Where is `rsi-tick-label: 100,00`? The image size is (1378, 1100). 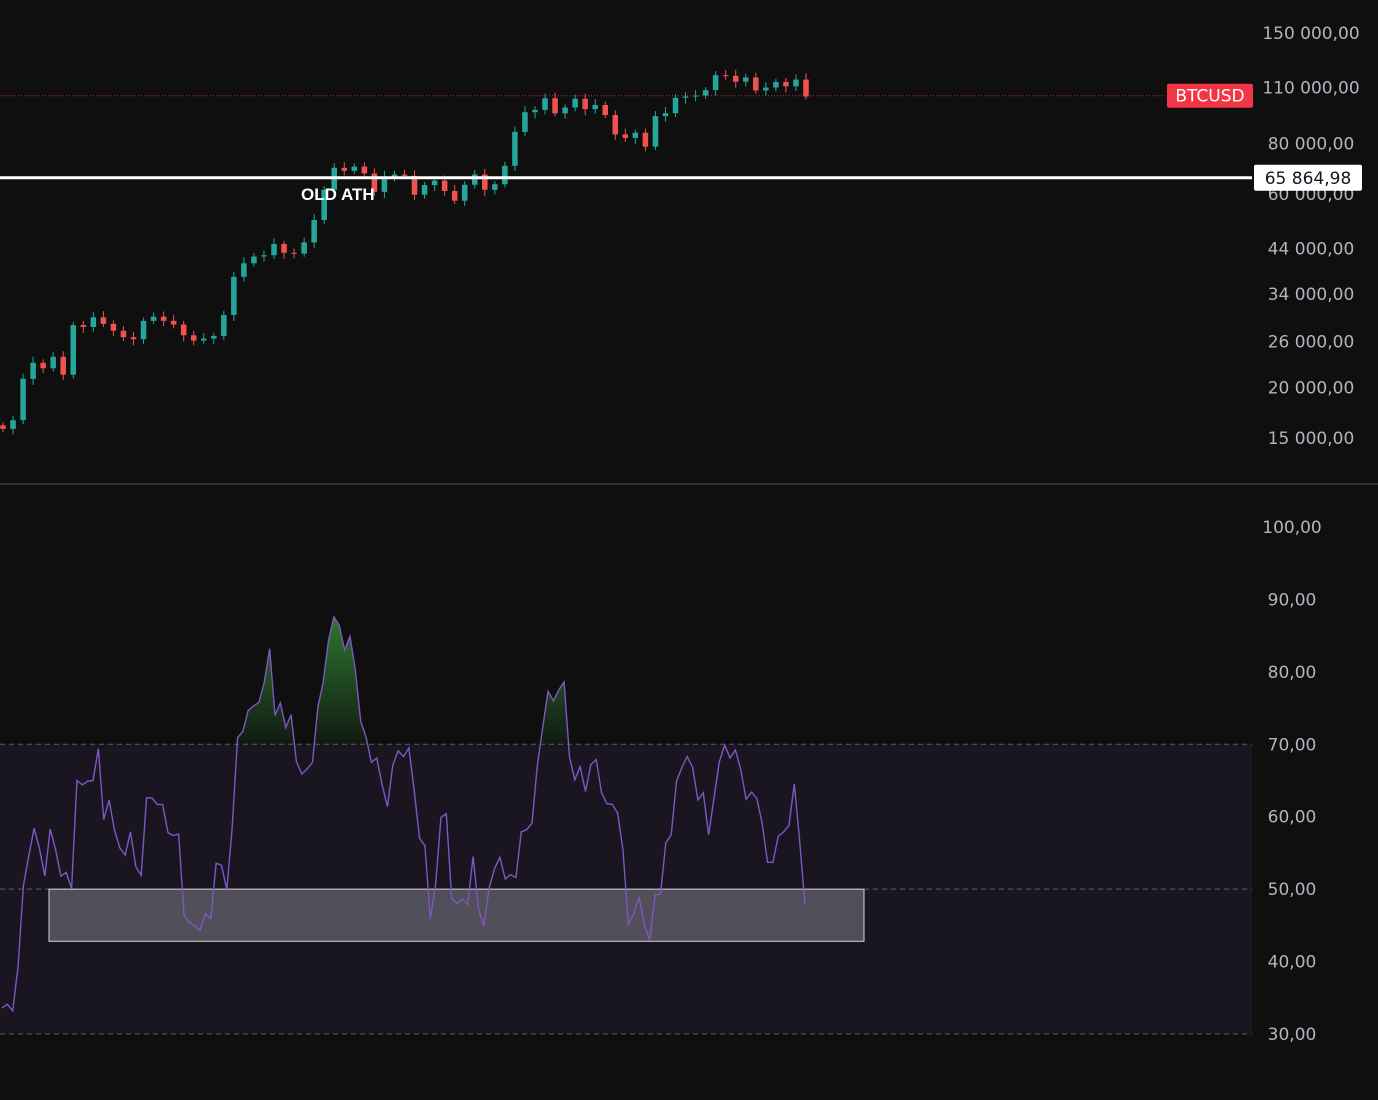
rsi-tick-label: 100,00 is located at coordinates (1291, 528).